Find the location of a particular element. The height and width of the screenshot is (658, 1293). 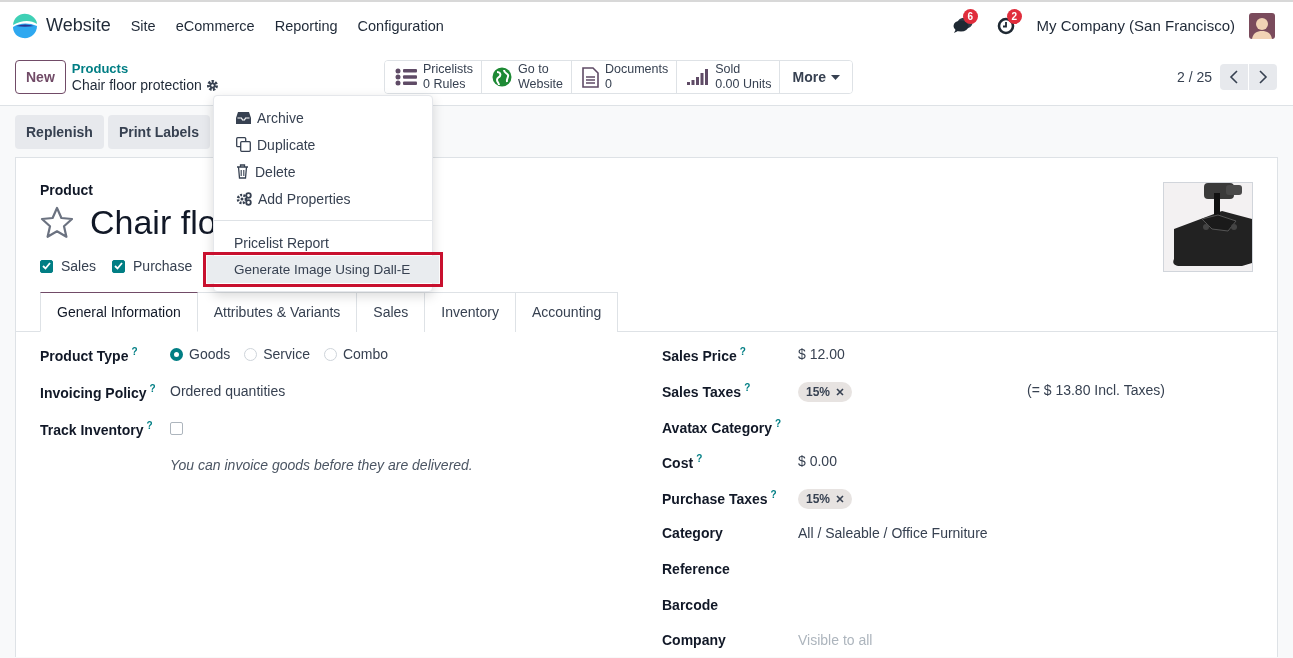

logo-icon is located at coordinates (25, 25).